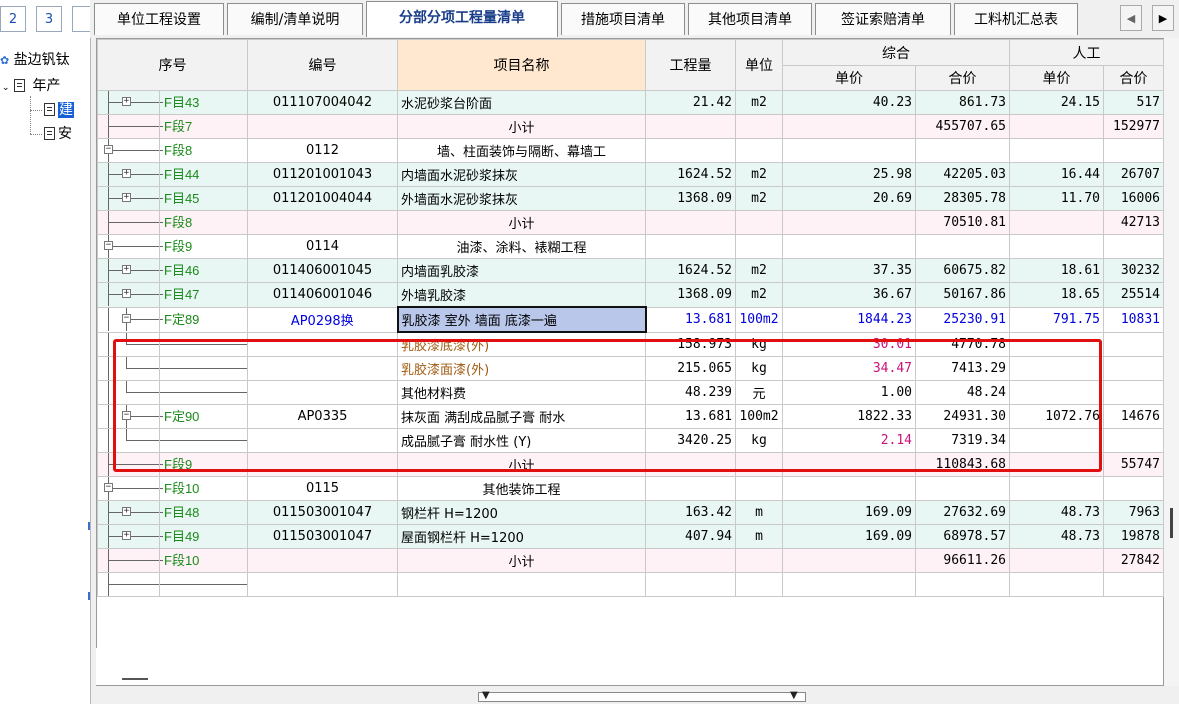 This screenshot has width=1179, height=704. What do you see at coordinates (1056, 270) in the screenshot?
I see `labor-unit-price-cell: 18.61` at bounding box center [1056, 270].